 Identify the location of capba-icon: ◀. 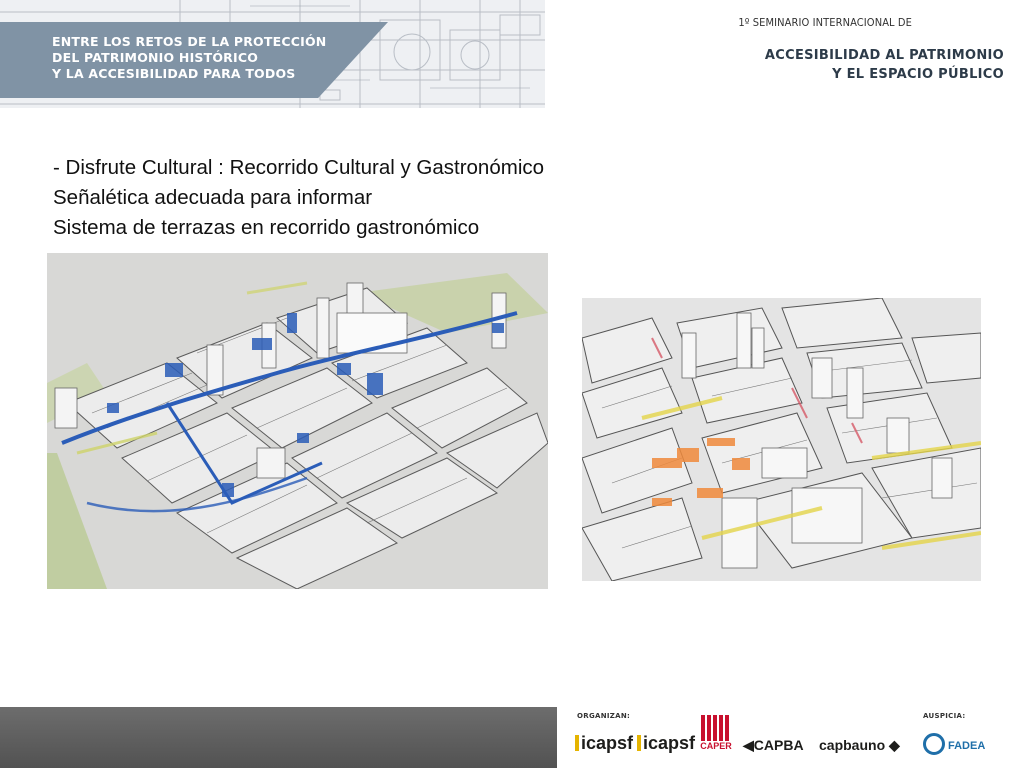
(748, 745).